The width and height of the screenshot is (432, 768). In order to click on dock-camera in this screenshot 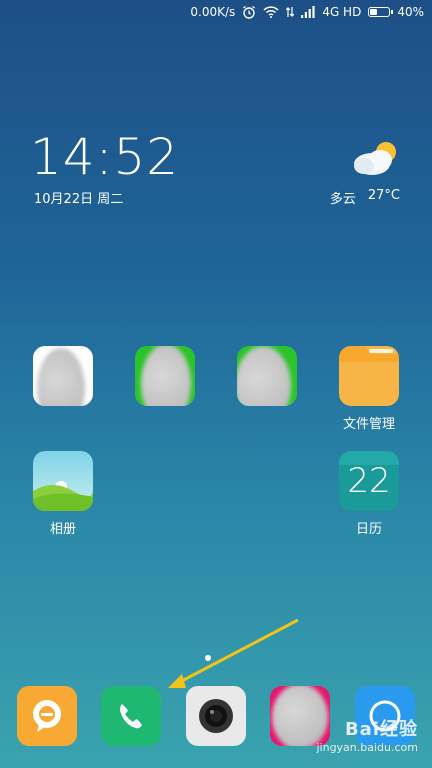, I will do `click(216, 716)`.